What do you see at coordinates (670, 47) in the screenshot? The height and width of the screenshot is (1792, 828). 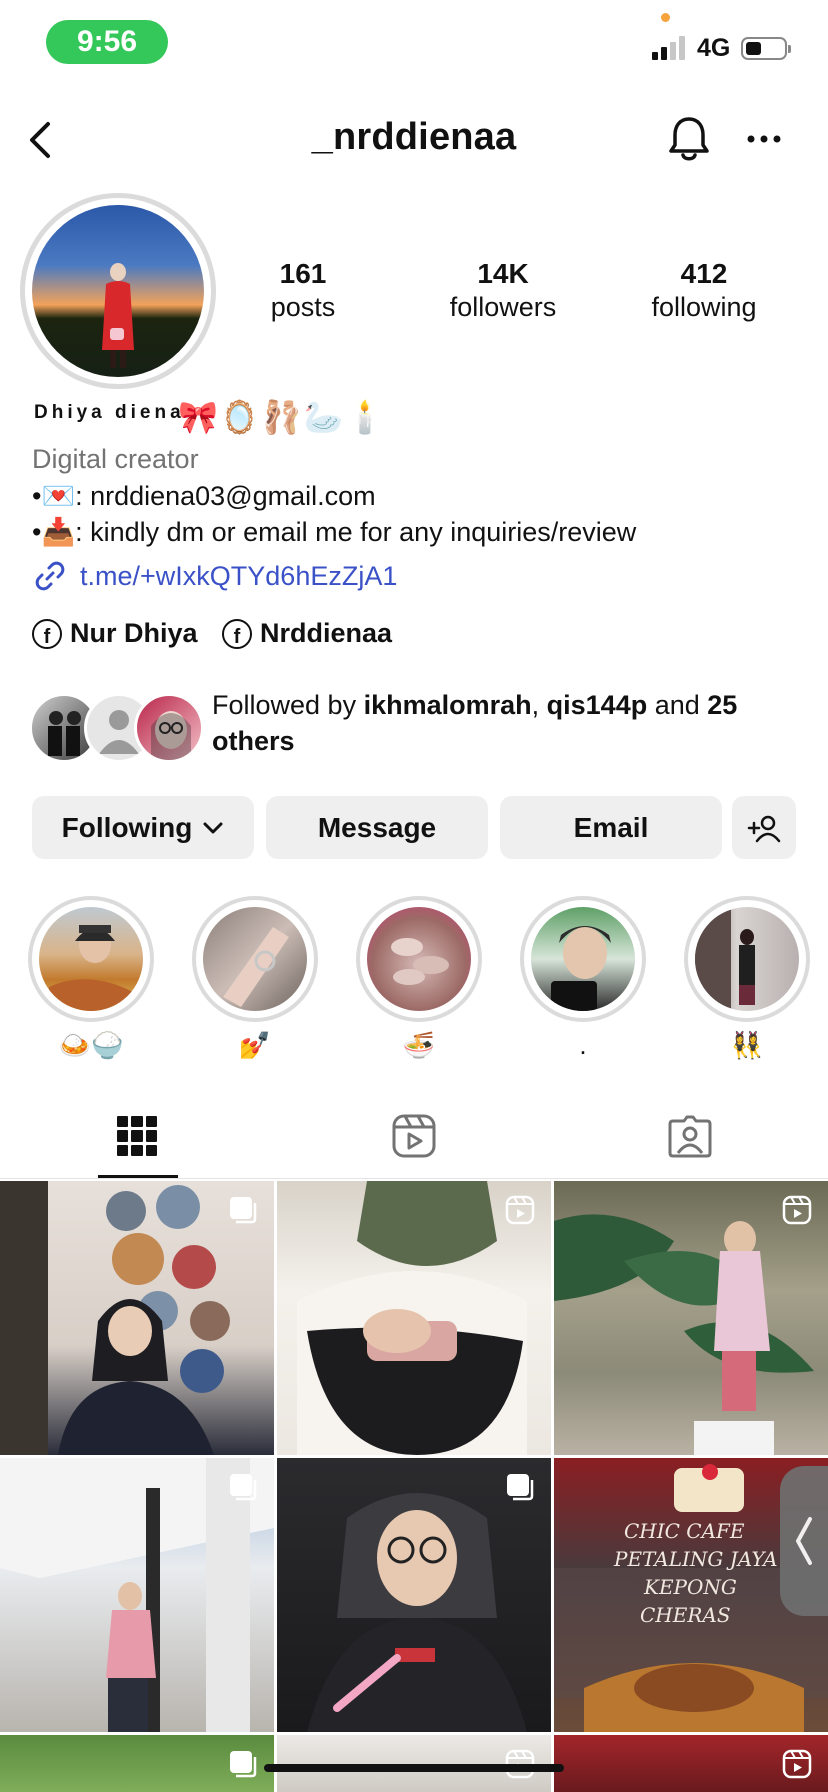 I see `cellular-signal-icon` at bounding box center [670, 47].